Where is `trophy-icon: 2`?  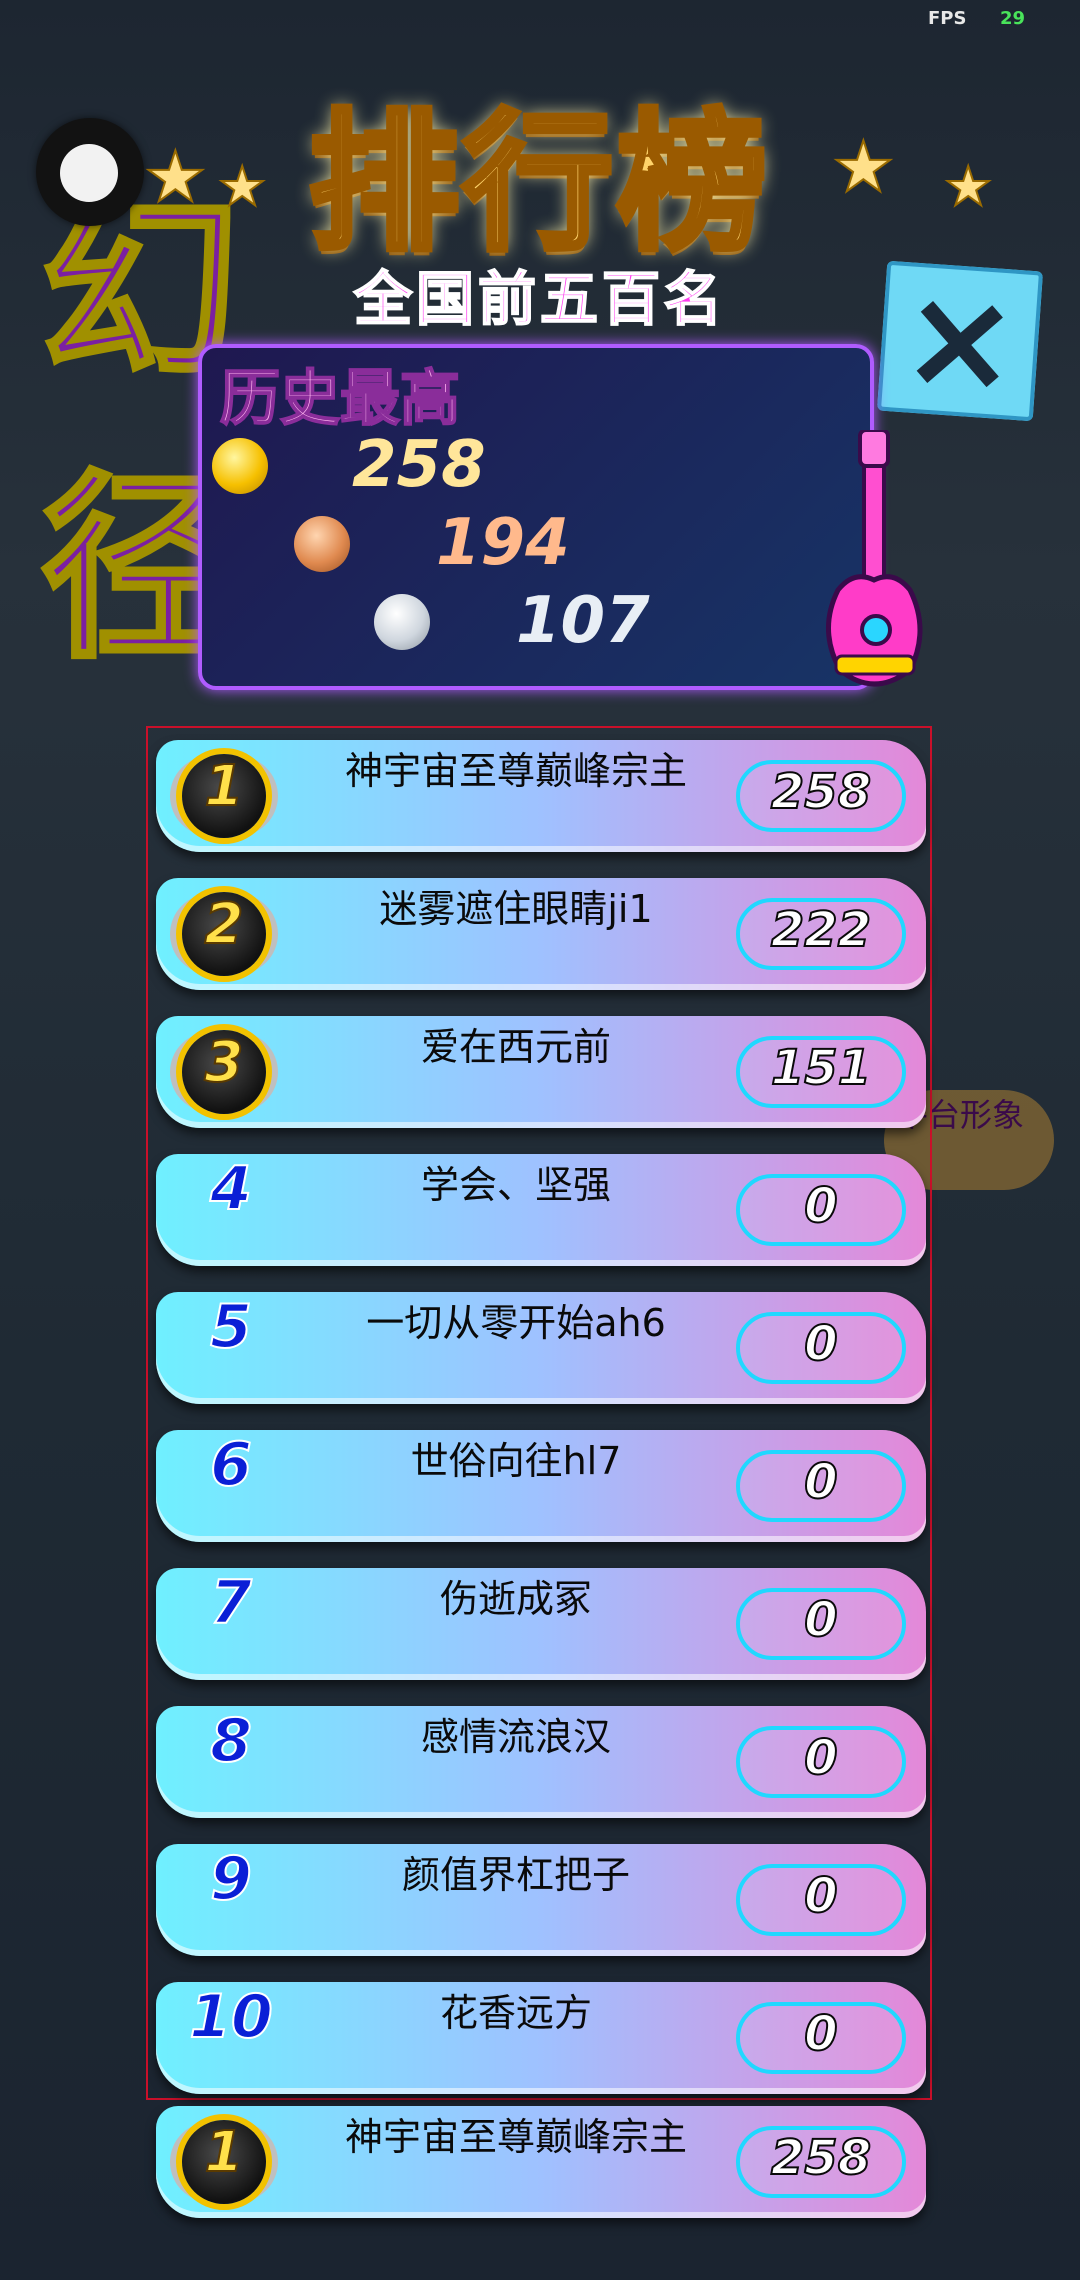
trophy-icon: 2 is located at coordinates (224, 933).